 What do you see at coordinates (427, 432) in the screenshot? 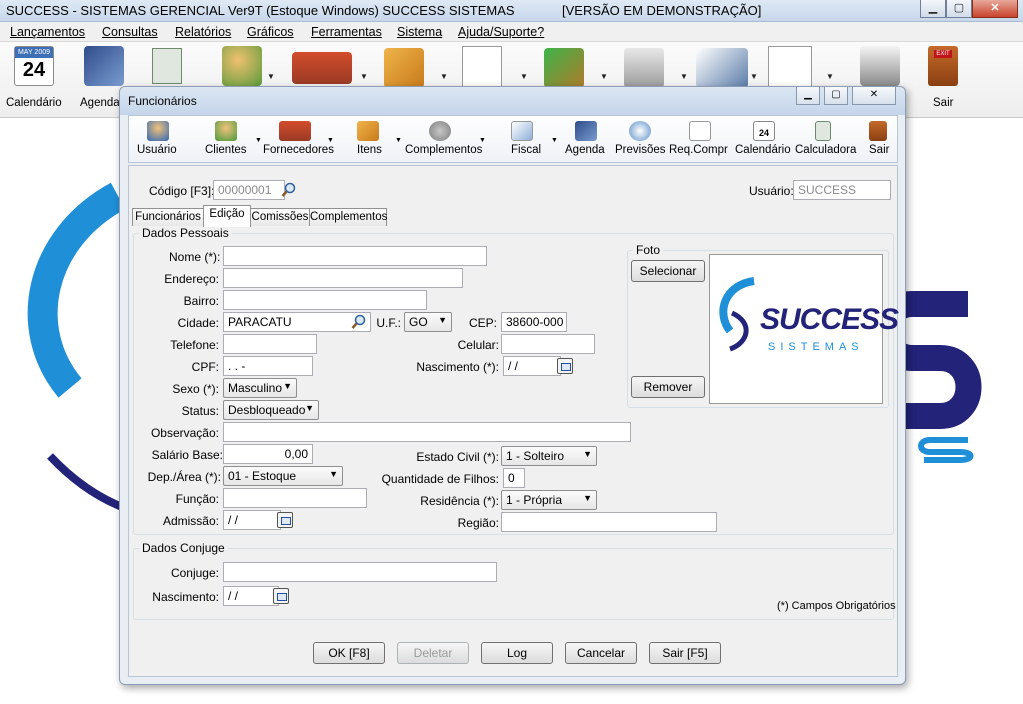
I see `observacao-field` at bounding box center [427, 432].